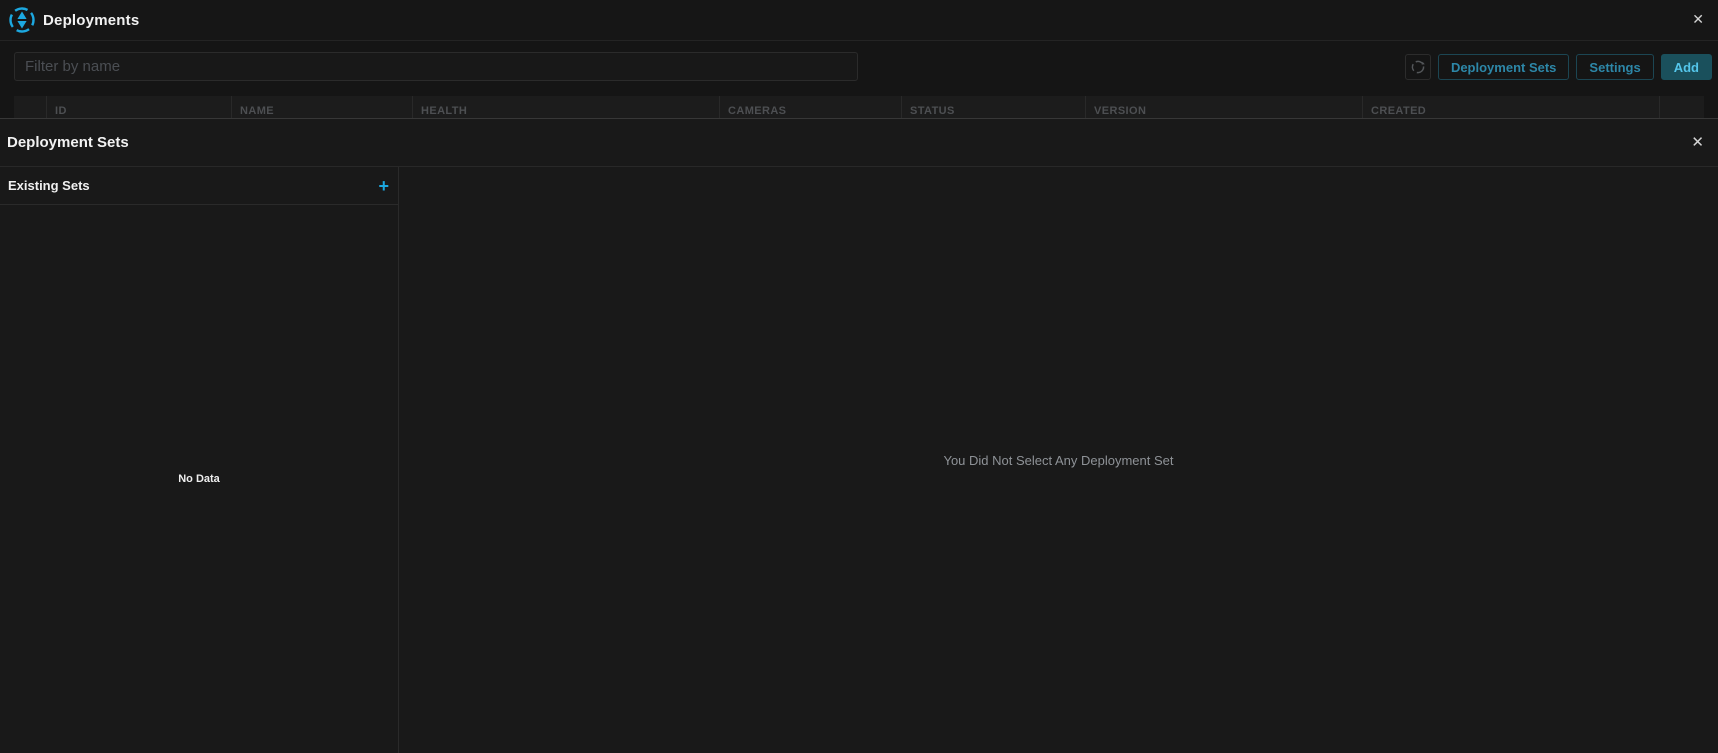  I want to click on refresh-icon, so click(1418, 67).